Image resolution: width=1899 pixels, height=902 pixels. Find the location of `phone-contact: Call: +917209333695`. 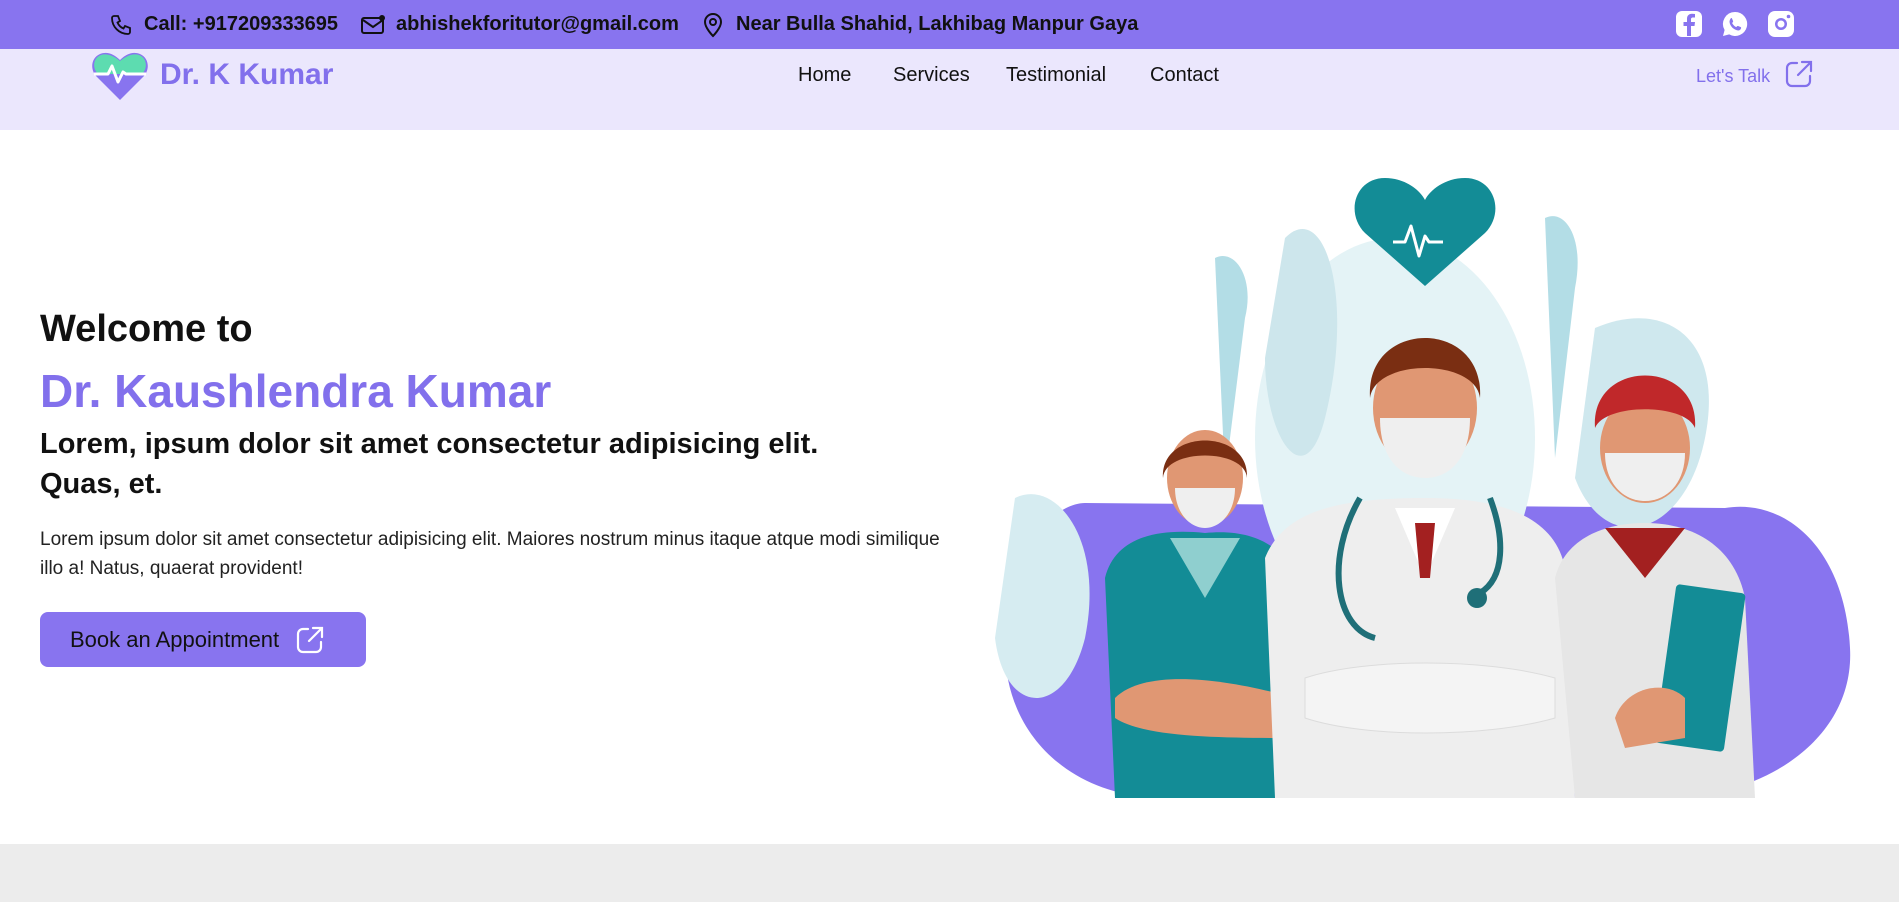

phone-contact: Call: +917209333695 is located at coordinates (223, 24).